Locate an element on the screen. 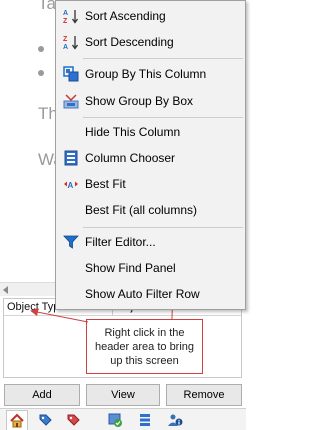  menu-label: Show Find Panel is located at coordinates (130, 268).